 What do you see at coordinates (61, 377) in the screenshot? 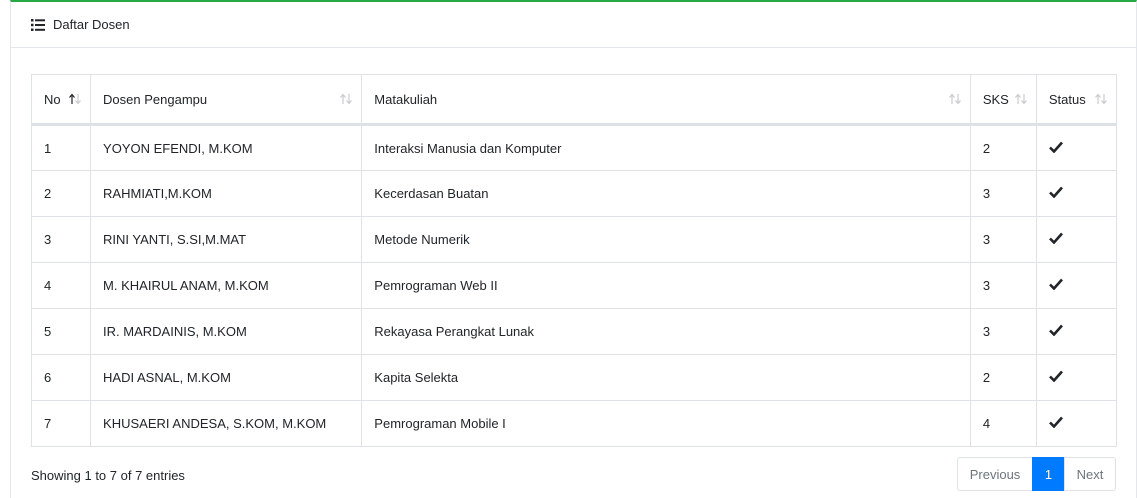
I see `cell-no: 6` at bounding box center [61, 377].